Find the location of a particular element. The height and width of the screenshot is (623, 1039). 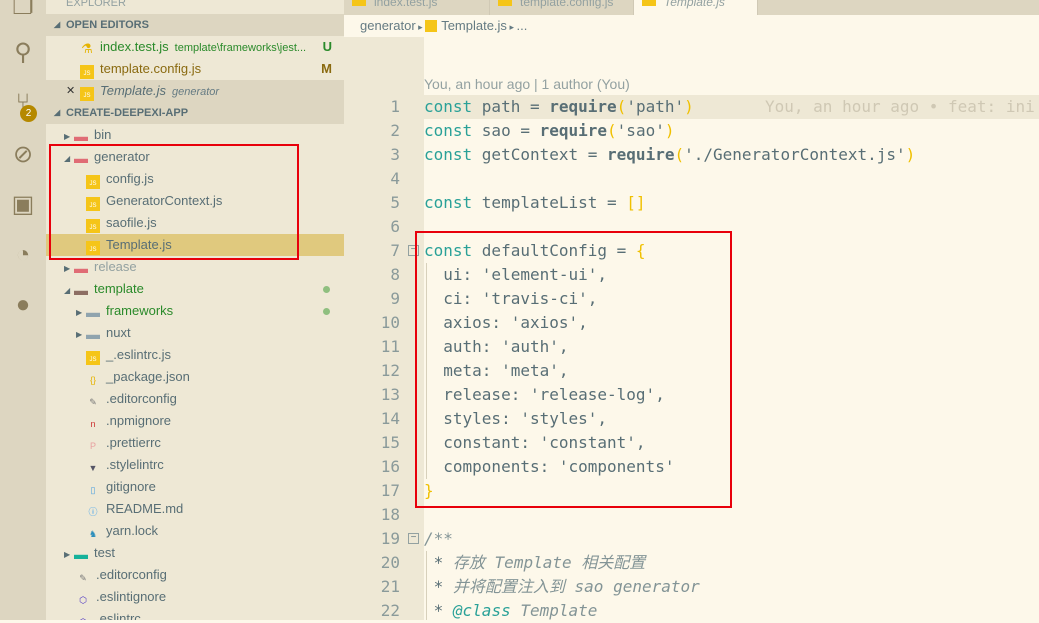

tree-item-bin: ▶ ▬ bin is located at coordinates (195, 135).